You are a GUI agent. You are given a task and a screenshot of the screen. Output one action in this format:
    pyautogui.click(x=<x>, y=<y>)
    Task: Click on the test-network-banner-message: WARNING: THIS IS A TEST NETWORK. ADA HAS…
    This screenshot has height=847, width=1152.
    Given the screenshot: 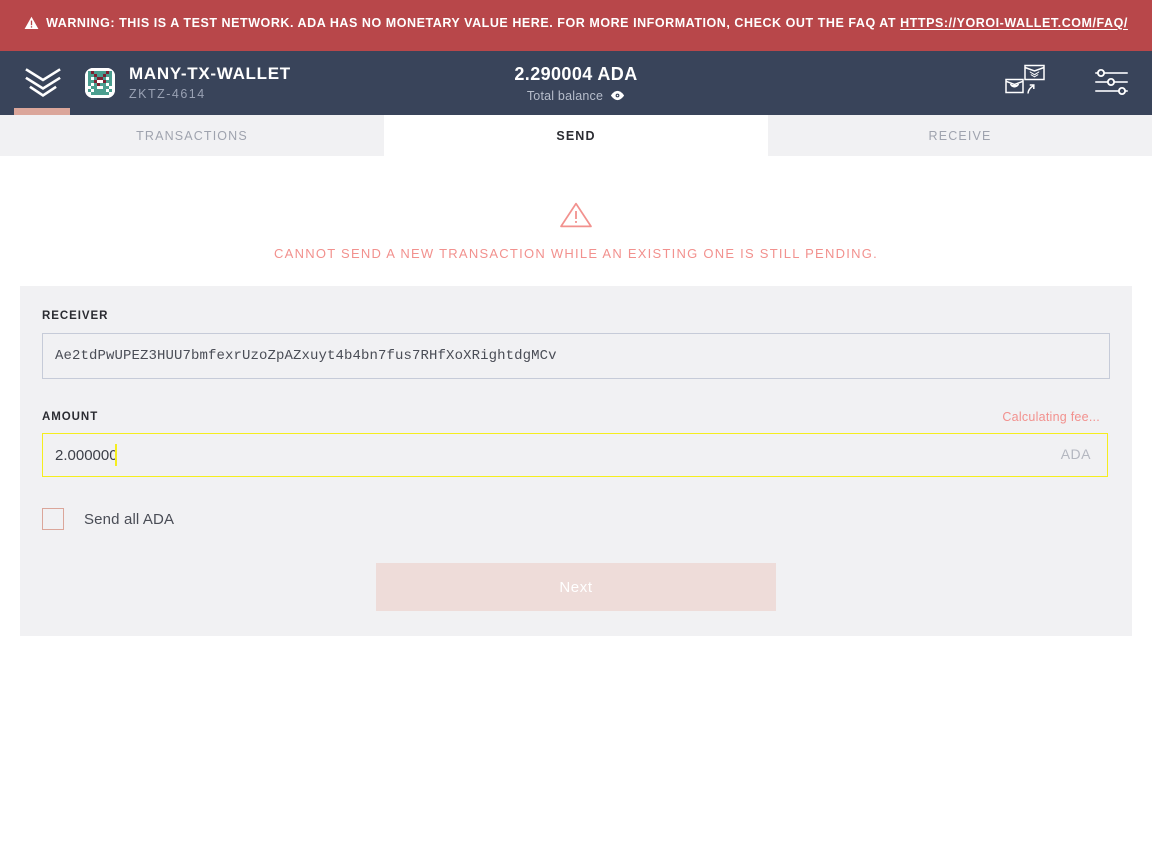 What is the action you would take?
    pyautogui.click(x=473, y=22)
    